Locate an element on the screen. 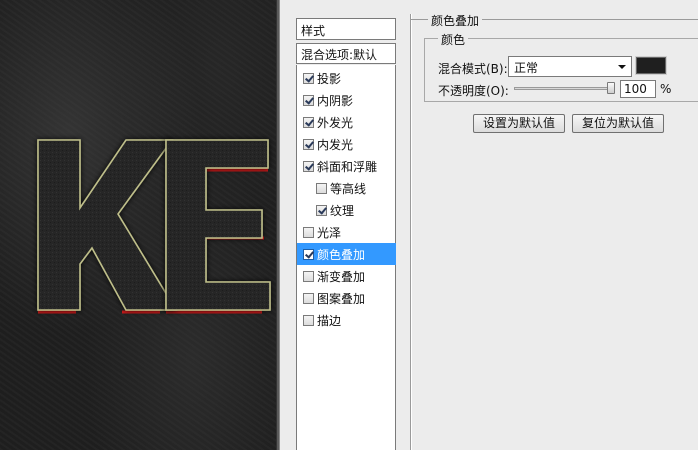 This screenshot has width=698, height=450. blend-mode-label: 混合模式(B): is located at coordinates (473, 69).